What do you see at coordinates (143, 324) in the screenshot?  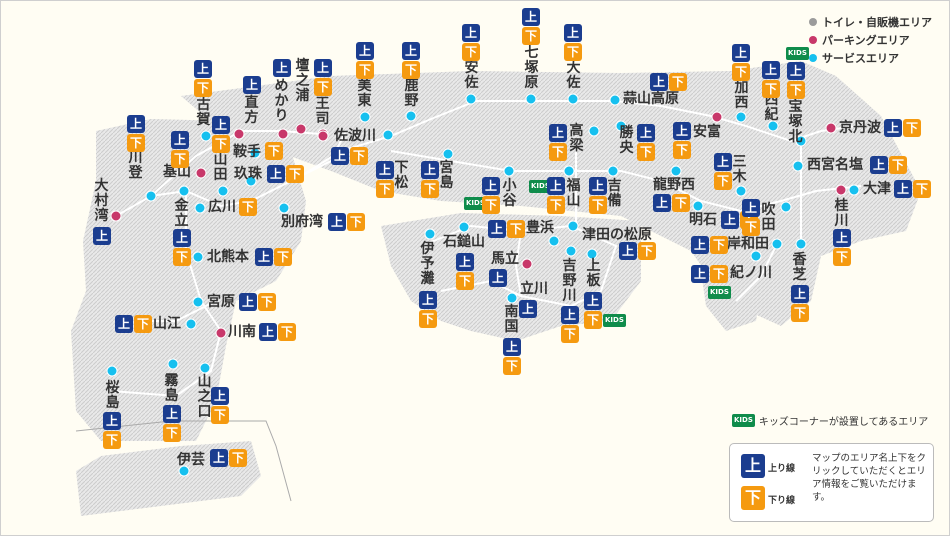 I see `yamae-down-button: 下` at bounding box center [143, 324].